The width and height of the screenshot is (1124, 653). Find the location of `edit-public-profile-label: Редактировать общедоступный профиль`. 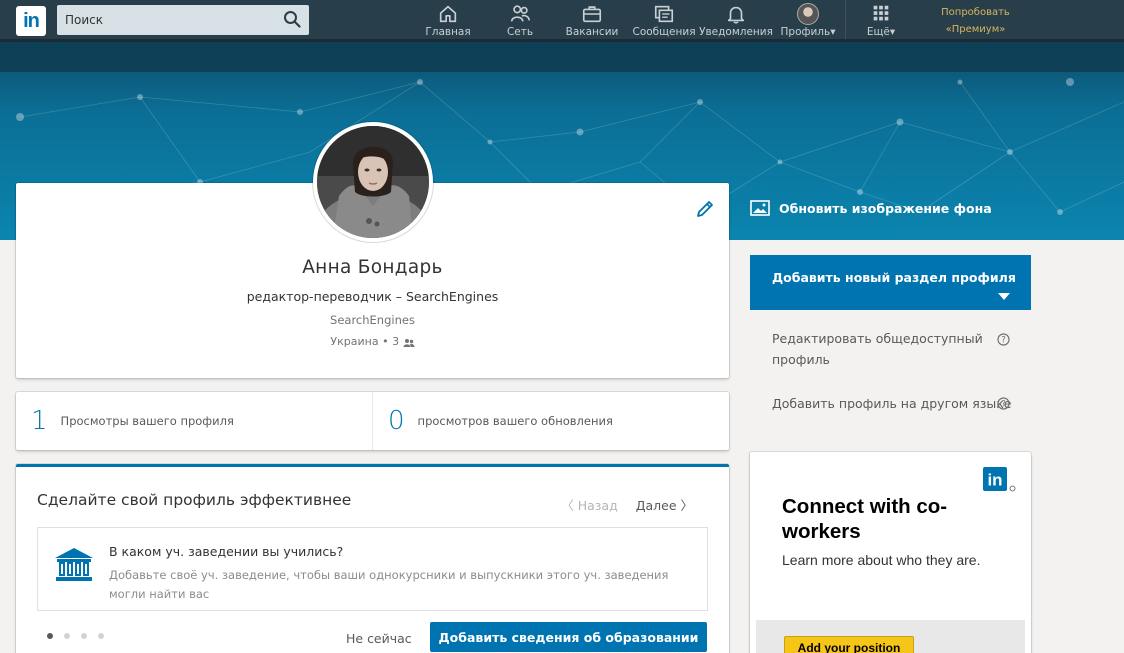

edit-public-profile-label: Редактировать общедоступный профиль is located at coordinates (877, 349).